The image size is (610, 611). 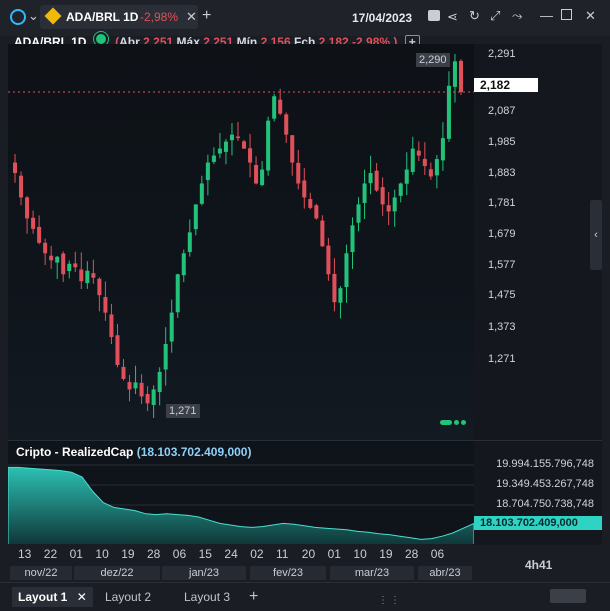 I want to click on price-tick: 1,271, so click(x=502, y=359).